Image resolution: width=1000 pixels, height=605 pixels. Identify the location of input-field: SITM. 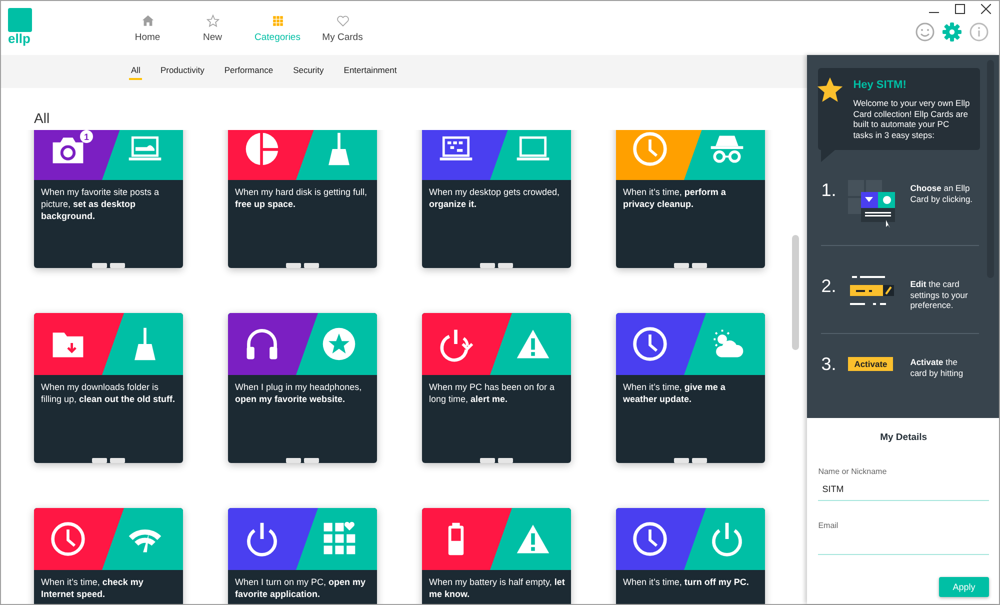
(903, 489).